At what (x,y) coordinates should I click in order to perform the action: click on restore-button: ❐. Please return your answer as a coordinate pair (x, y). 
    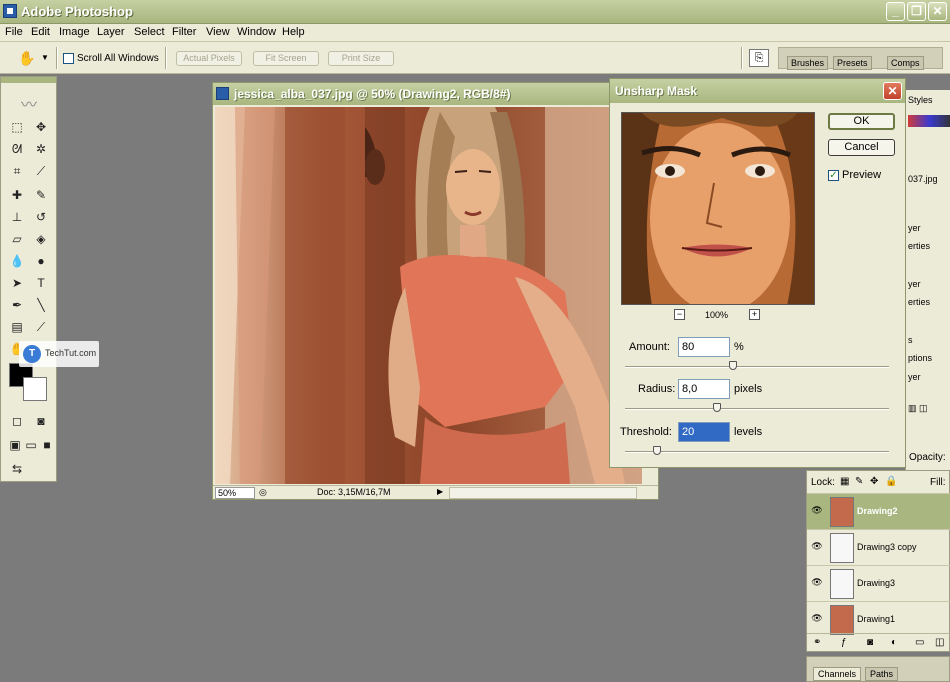
    Looking at the image, I should click on (916, 11).